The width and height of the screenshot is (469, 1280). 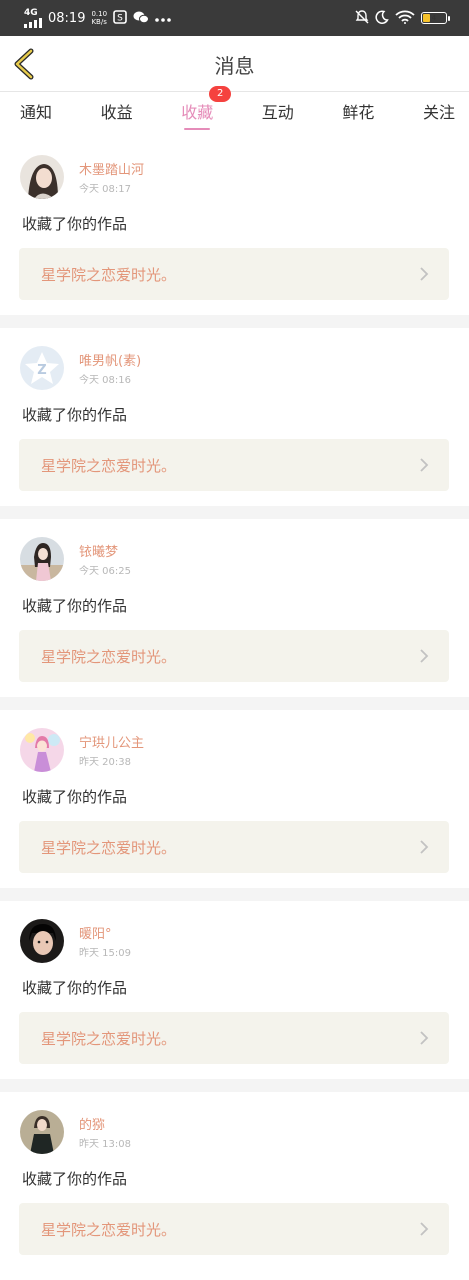 What do you see at coordinates (99, 14) in the screenshot?
I see `net-speed-value: 0.10` at bounding box center [99, 14].